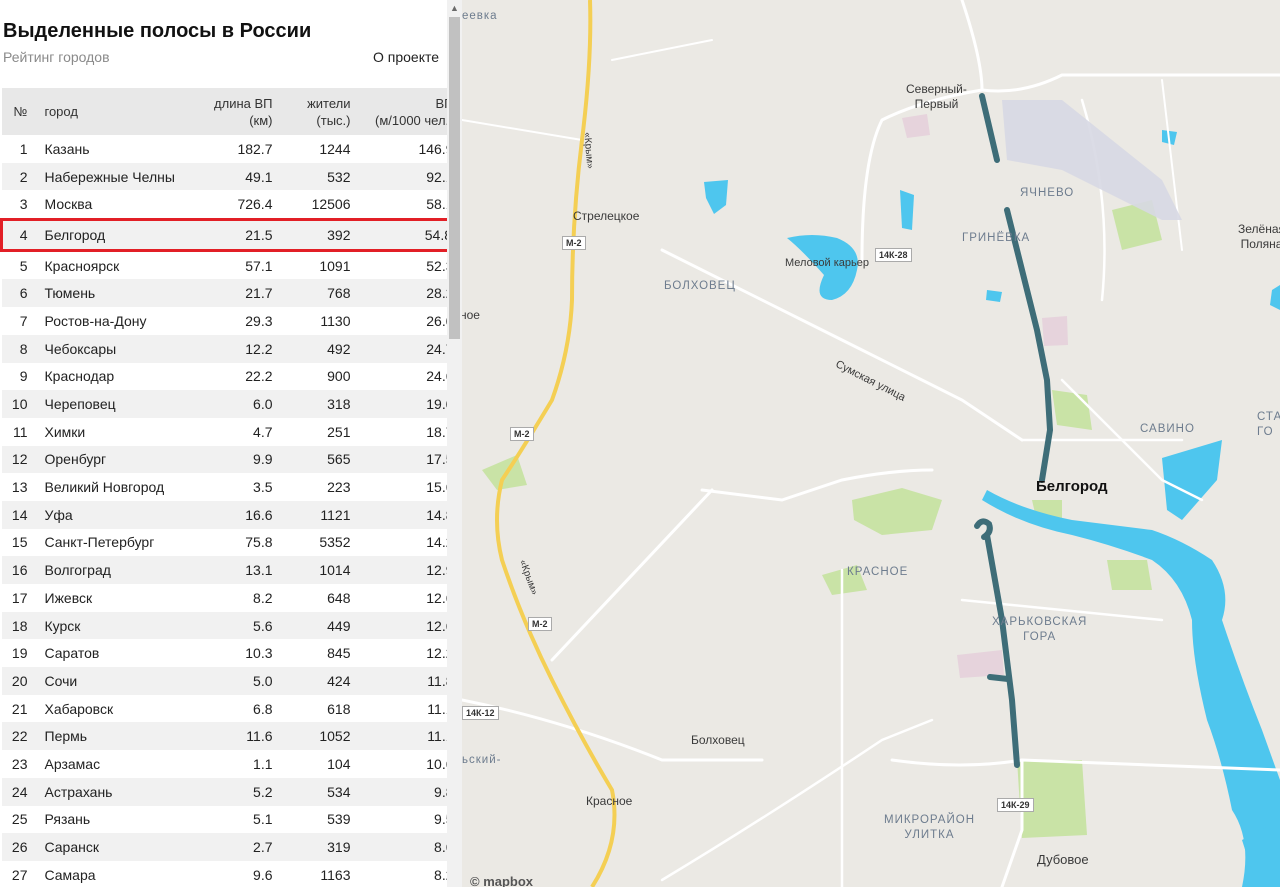 Image resolution: width=1280 pixels, height=887 pixels. I want to click on col-population-header: жители (тыс.), so click(319, 111).